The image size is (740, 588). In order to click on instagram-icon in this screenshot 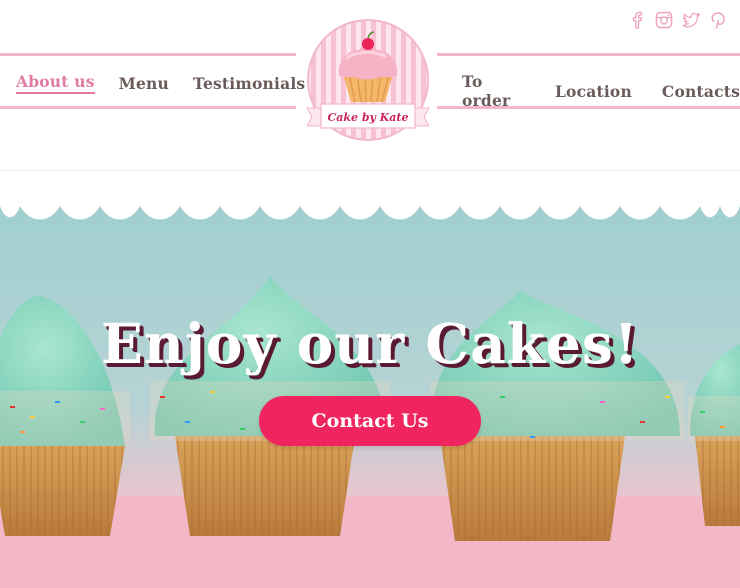, I will do `click(664, 20)`.